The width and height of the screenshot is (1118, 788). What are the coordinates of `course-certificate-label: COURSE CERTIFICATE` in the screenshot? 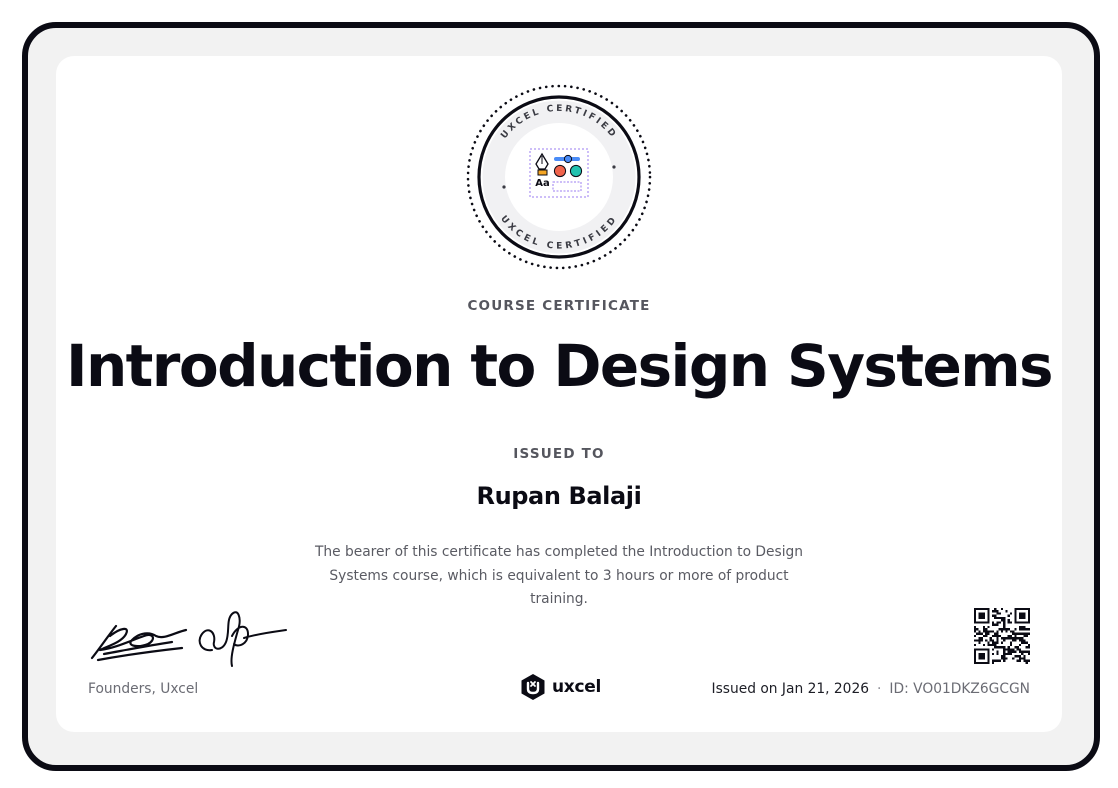 It's located at (559, 306).